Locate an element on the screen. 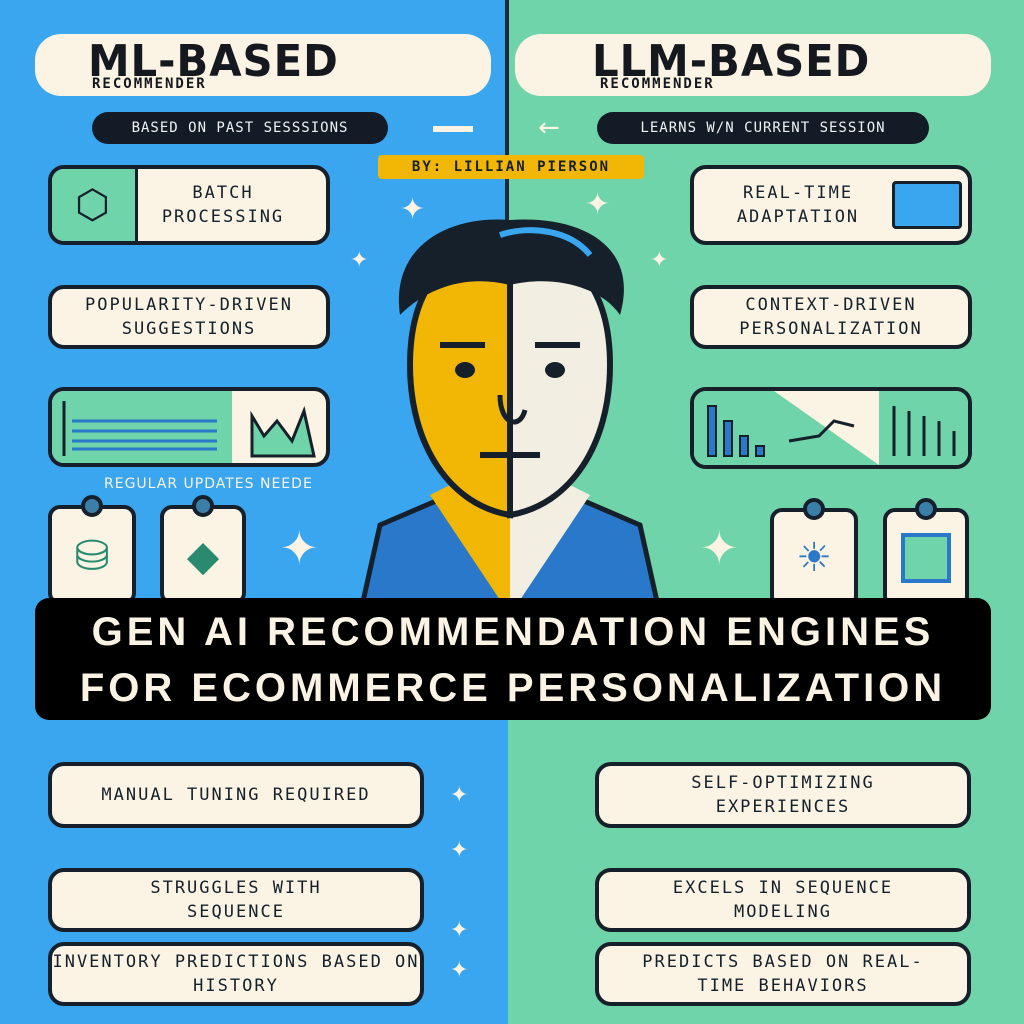 Image resolution: width=1024 pixels, height=1024 pixels. batch-processing-label: BATCH PROCESSING is located at coordinates (223, 205).